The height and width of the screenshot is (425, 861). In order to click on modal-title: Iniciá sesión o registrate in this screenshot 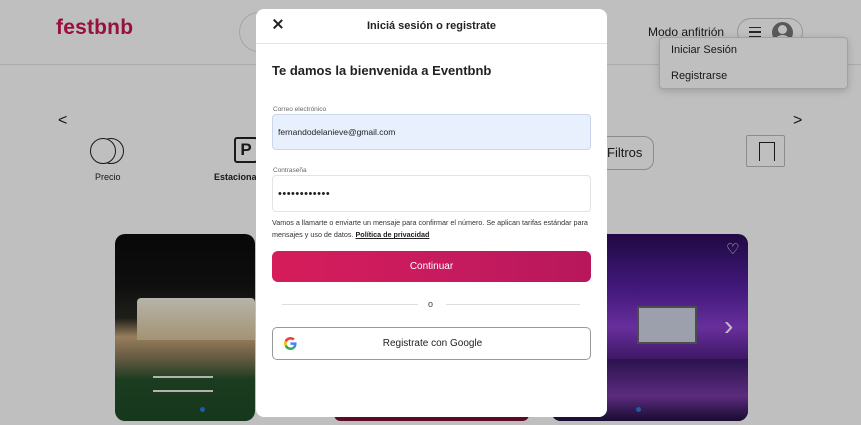, I will do `click(431, 26)`.